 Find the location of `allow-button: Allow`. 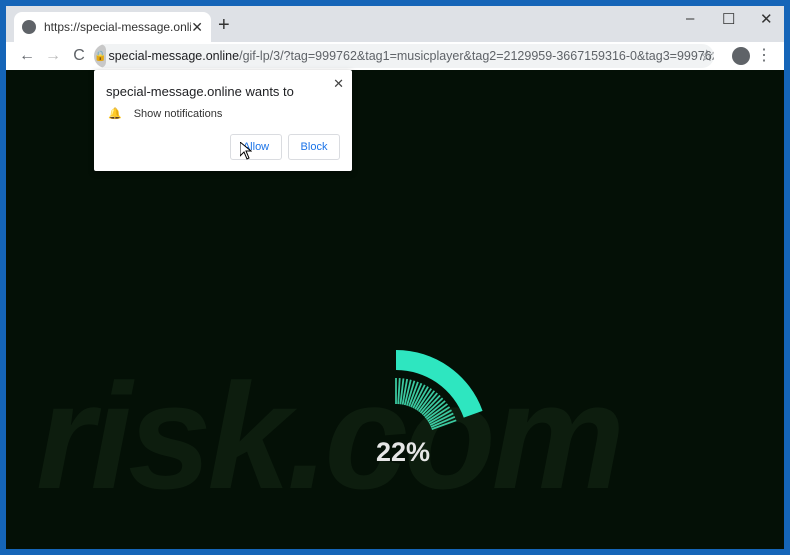

allow-button: Allow is located at coordinates (256, 147).